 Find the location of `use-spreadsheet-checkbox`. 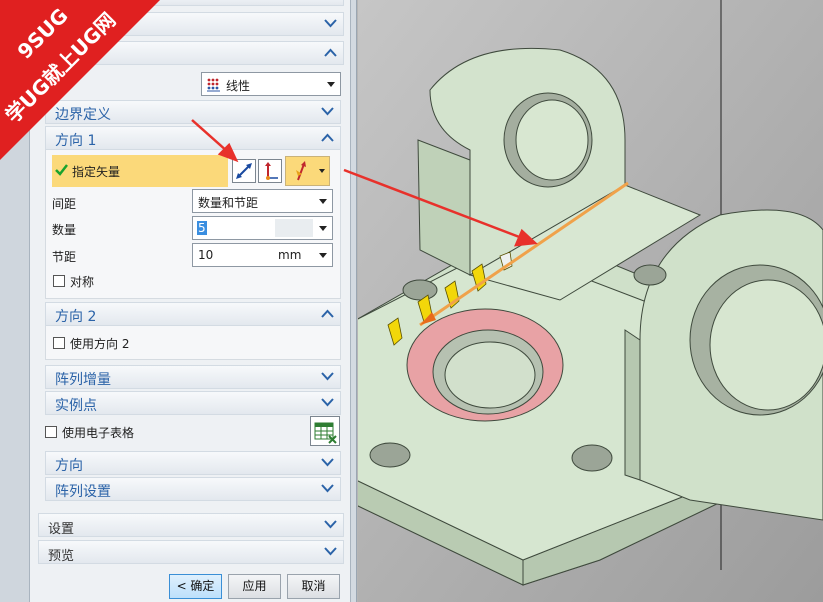

use-spreadsheet-checkbox is located at coordinates (51, 432).